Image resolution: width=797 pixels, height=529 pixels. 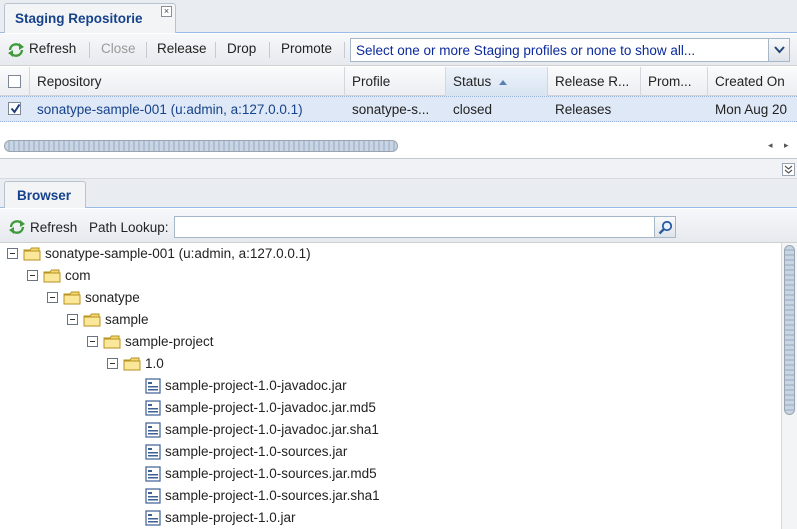 I want to click on chevron-down-icon, so click(x=779, y=50).